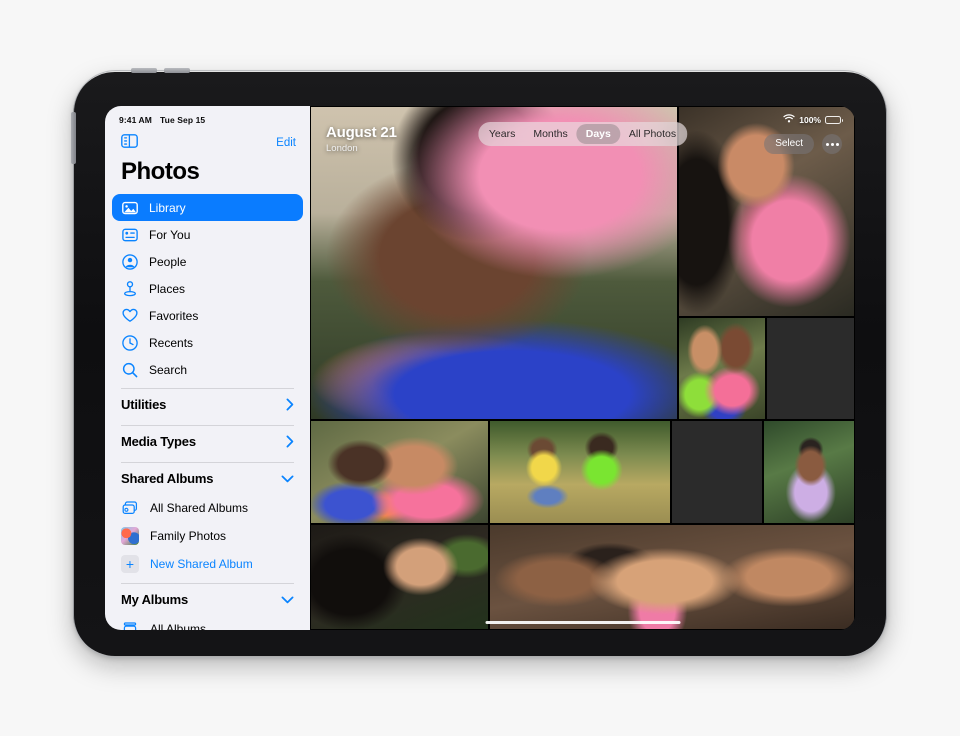 This screenshot has height=736, width=960. What do you see at coordinates (129, 315) in the screenshot?
I see `heart-icon` at bounding box center [129, 315].